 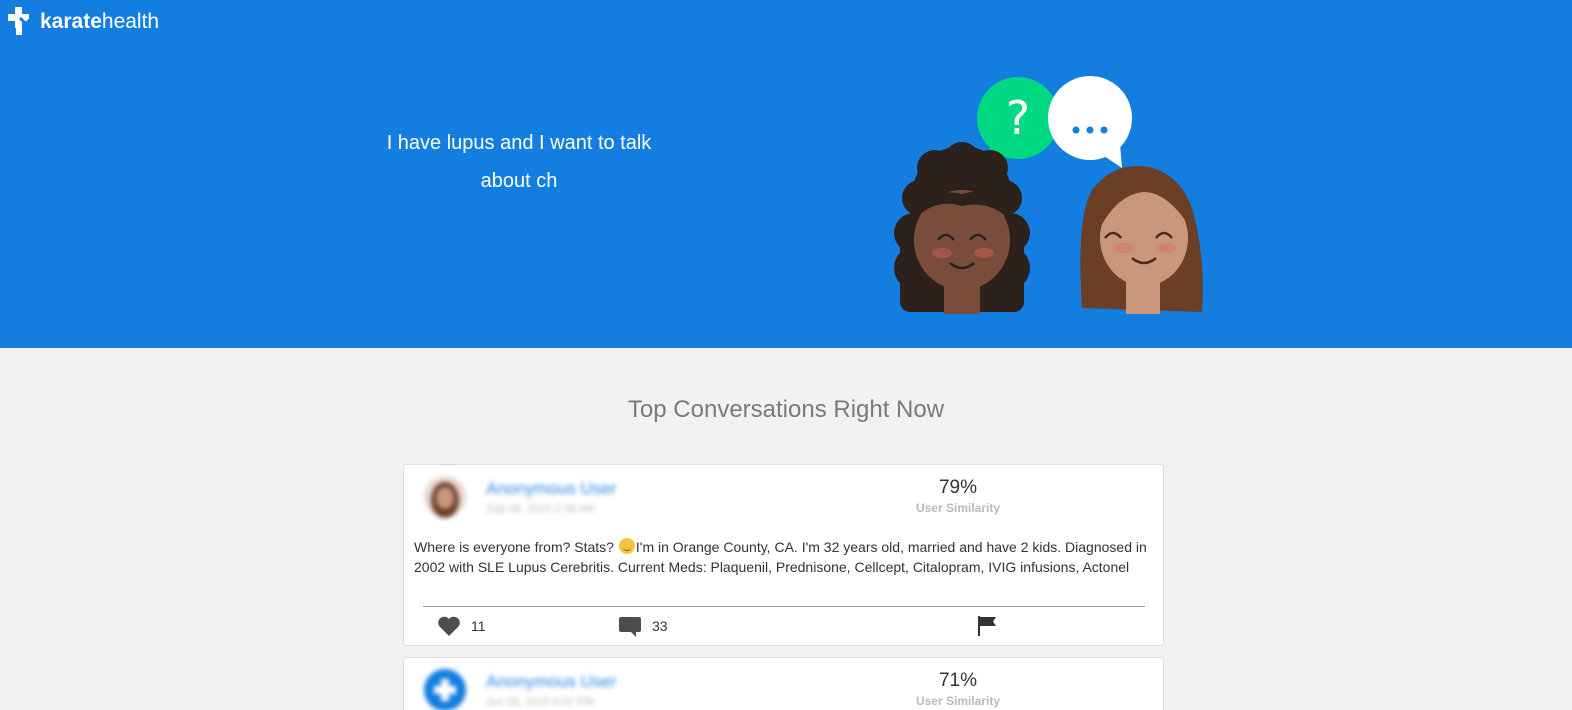 I want to click on left-person-avatar, so click(x=962, y=228).